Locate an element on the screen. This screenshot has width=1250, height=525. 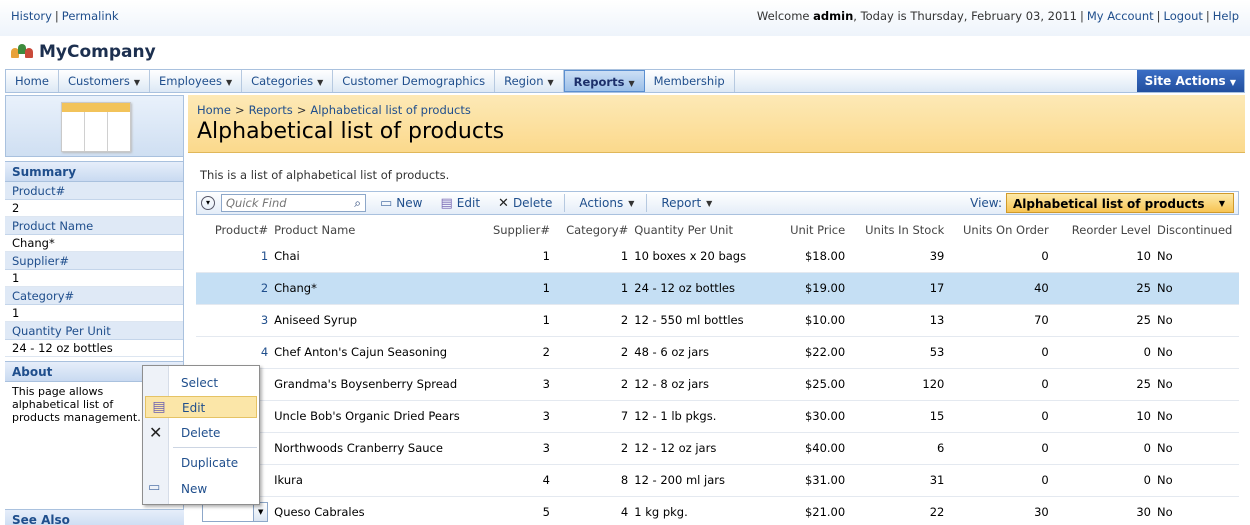
product-id-link: 3 is located at coordinates (264, 320).